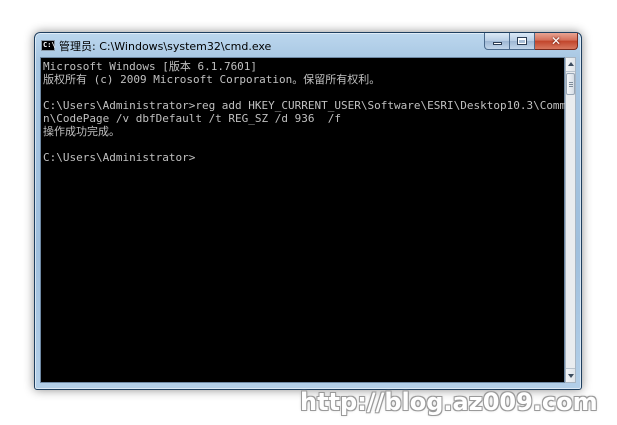  I want to click on close-button: ✕, so click(556, 41).